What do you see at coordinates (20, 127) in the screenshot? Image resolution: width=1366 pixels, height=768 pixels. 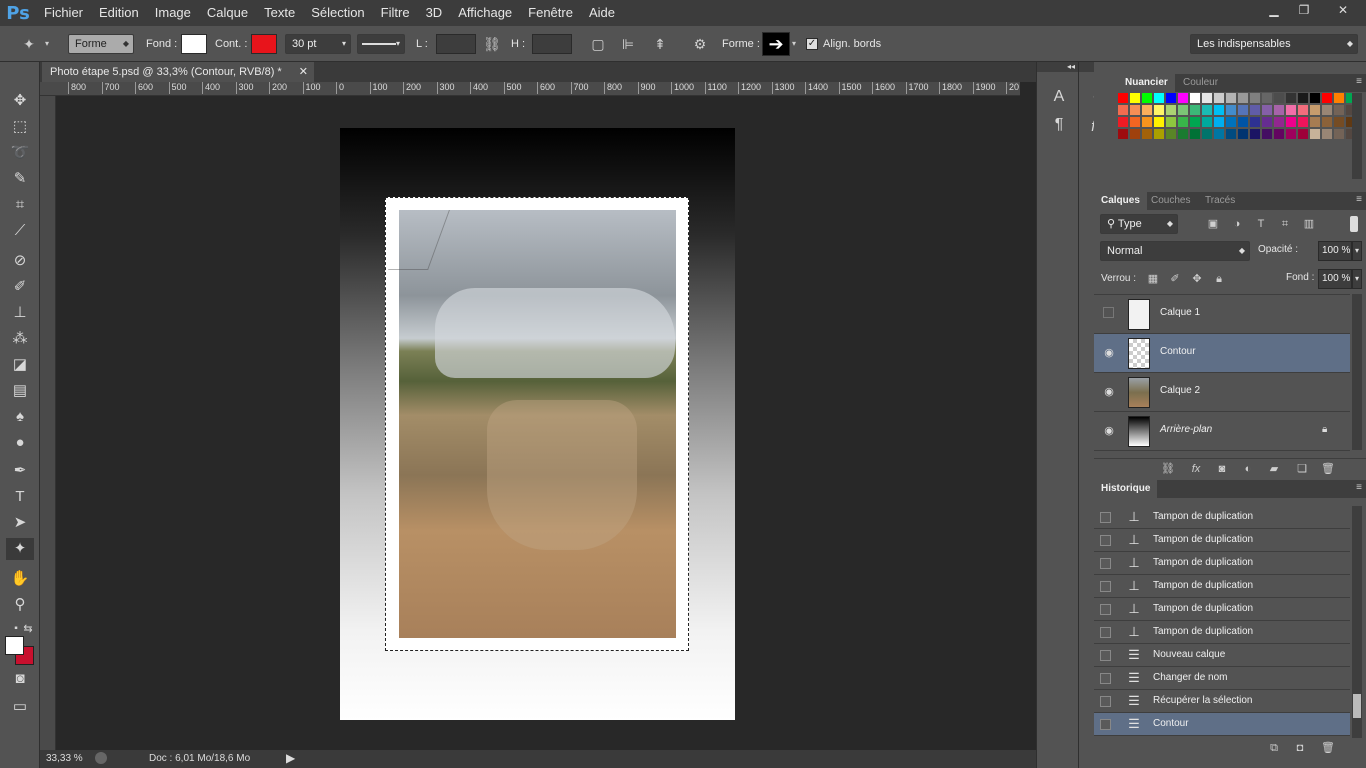 I see `marquee-tool-icon: ⬚` at bounding box center [20, 127].